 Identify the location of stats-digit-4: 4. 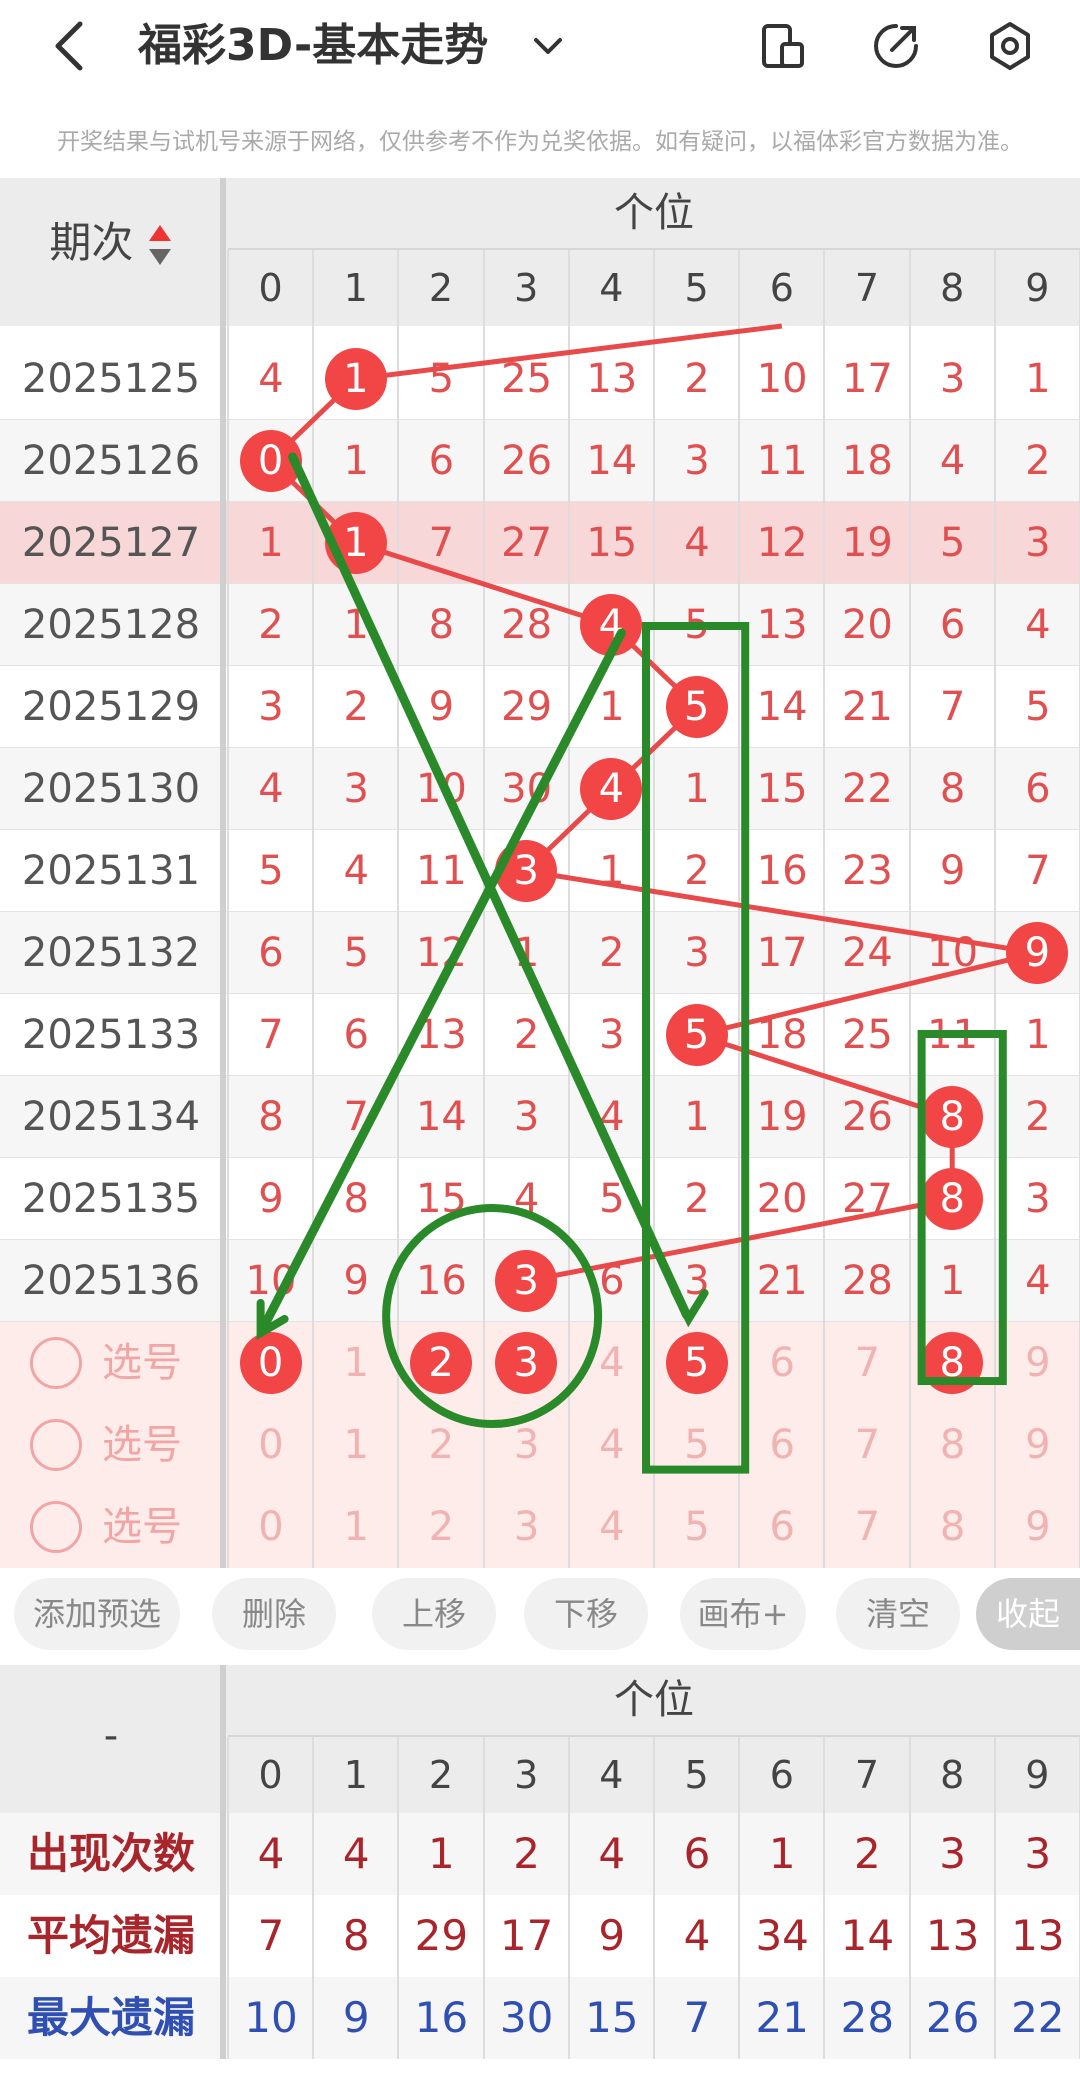
(611, 1775).